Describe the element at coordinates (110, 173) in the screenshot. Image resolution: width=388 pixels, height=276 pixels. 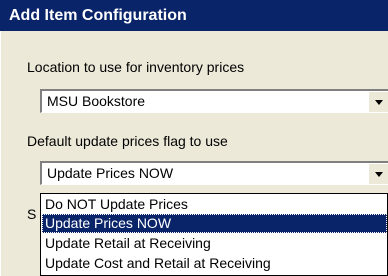
I see `price-flag-dropdown-value: Update Prices NOW` at that location.